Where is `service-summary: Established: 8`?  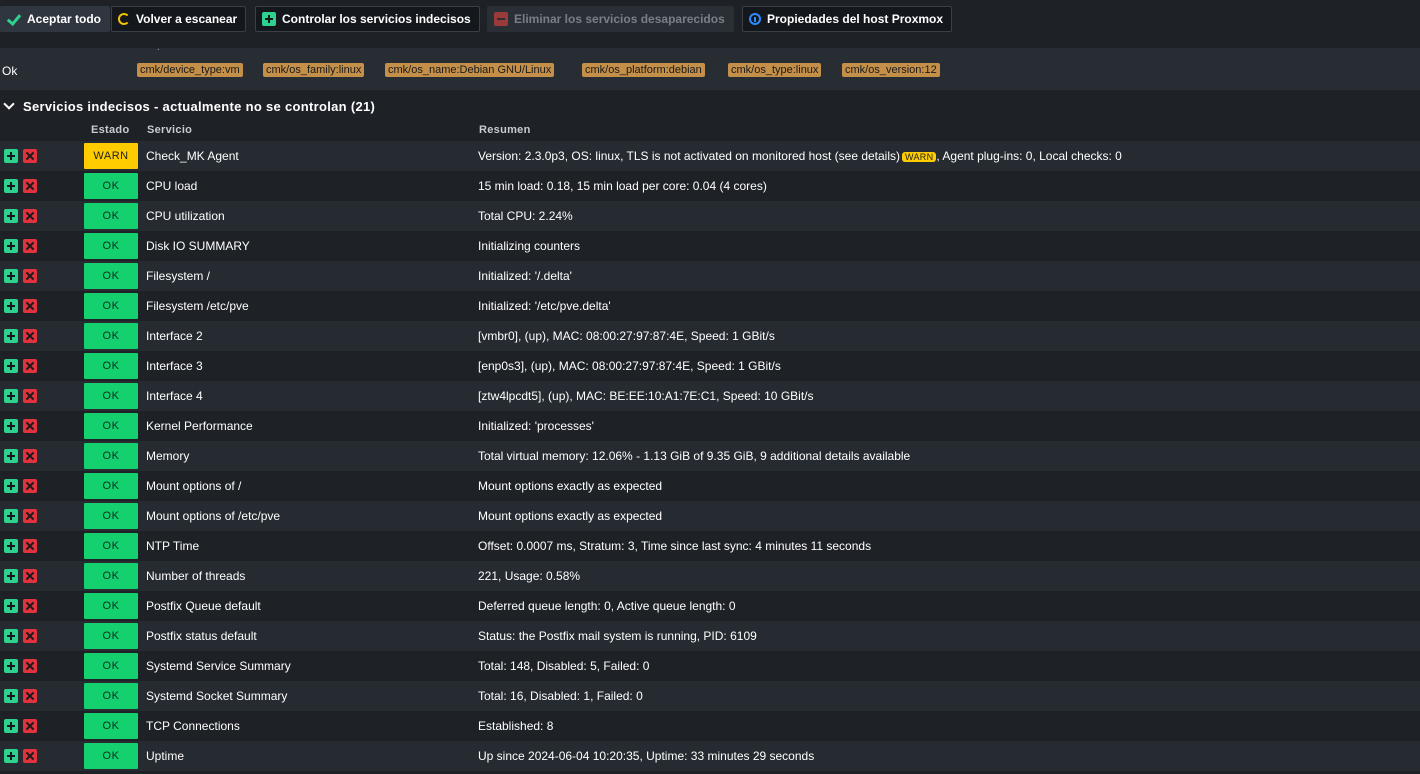
service-summary: Established: 8 is located at coordinates (516, 726).